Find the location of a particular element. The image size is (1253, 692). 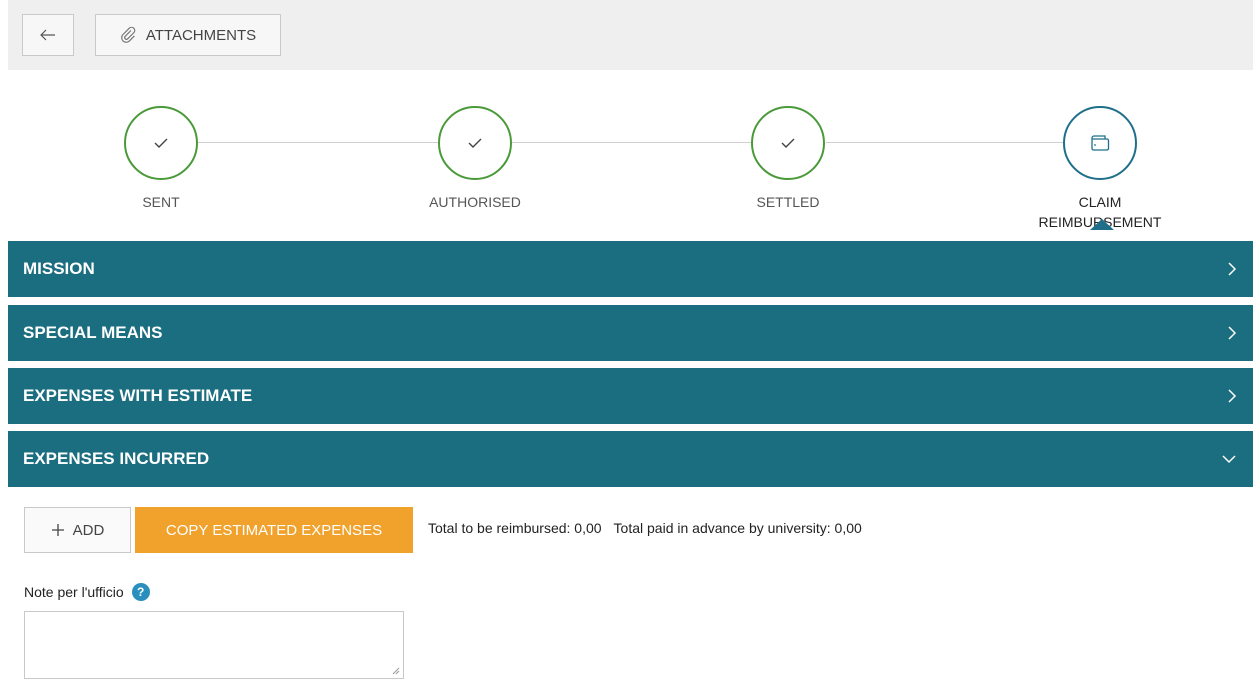

attachments-button: ATTACHMENTS is located at coordinates (188, 35).